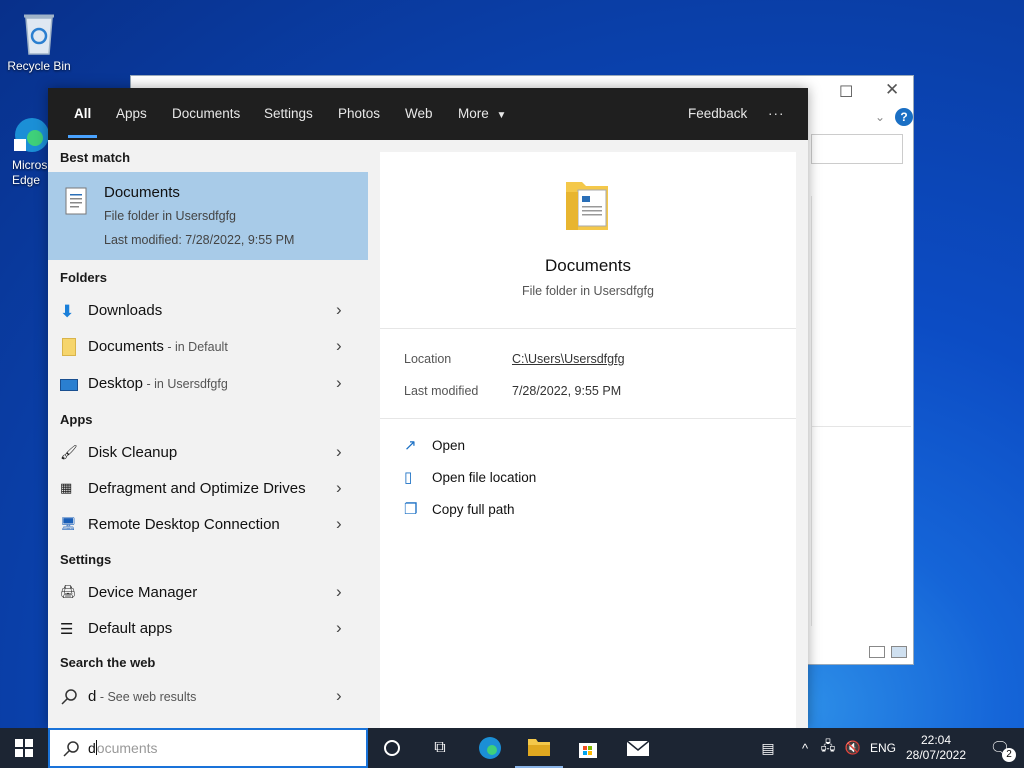 The image size is (1024, 768). Describe the element at coordinates (130, 628) in the screenshot. I see `settings-label: Default apps` at that location.